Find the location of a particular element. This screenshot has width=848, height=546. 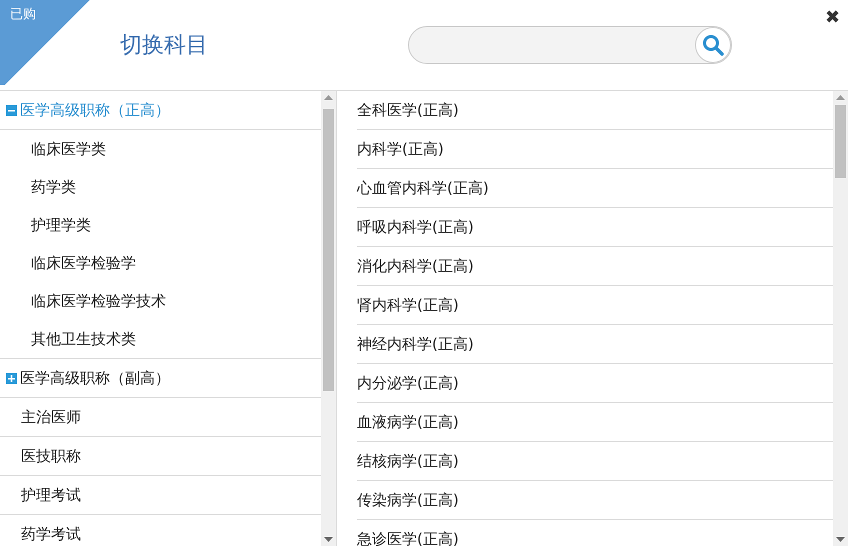

subject-item: 内科学(正高) is located at coordinates (595, 149).